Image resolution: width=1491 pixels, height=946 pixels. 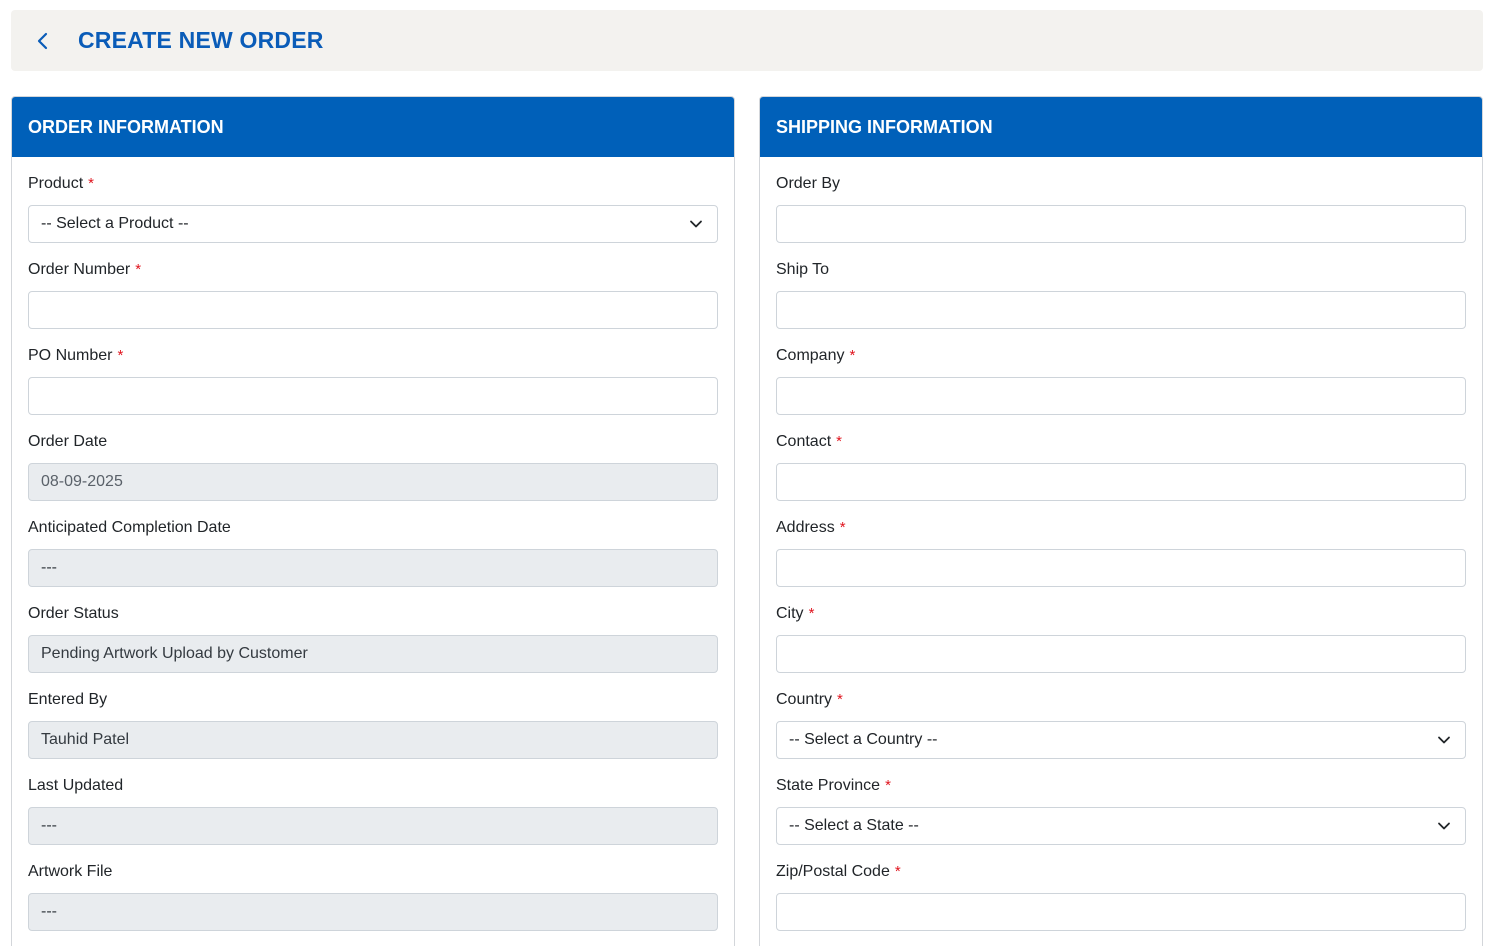 I want to click on ship-to-field: Ship To, so click(x=1121, y=304).